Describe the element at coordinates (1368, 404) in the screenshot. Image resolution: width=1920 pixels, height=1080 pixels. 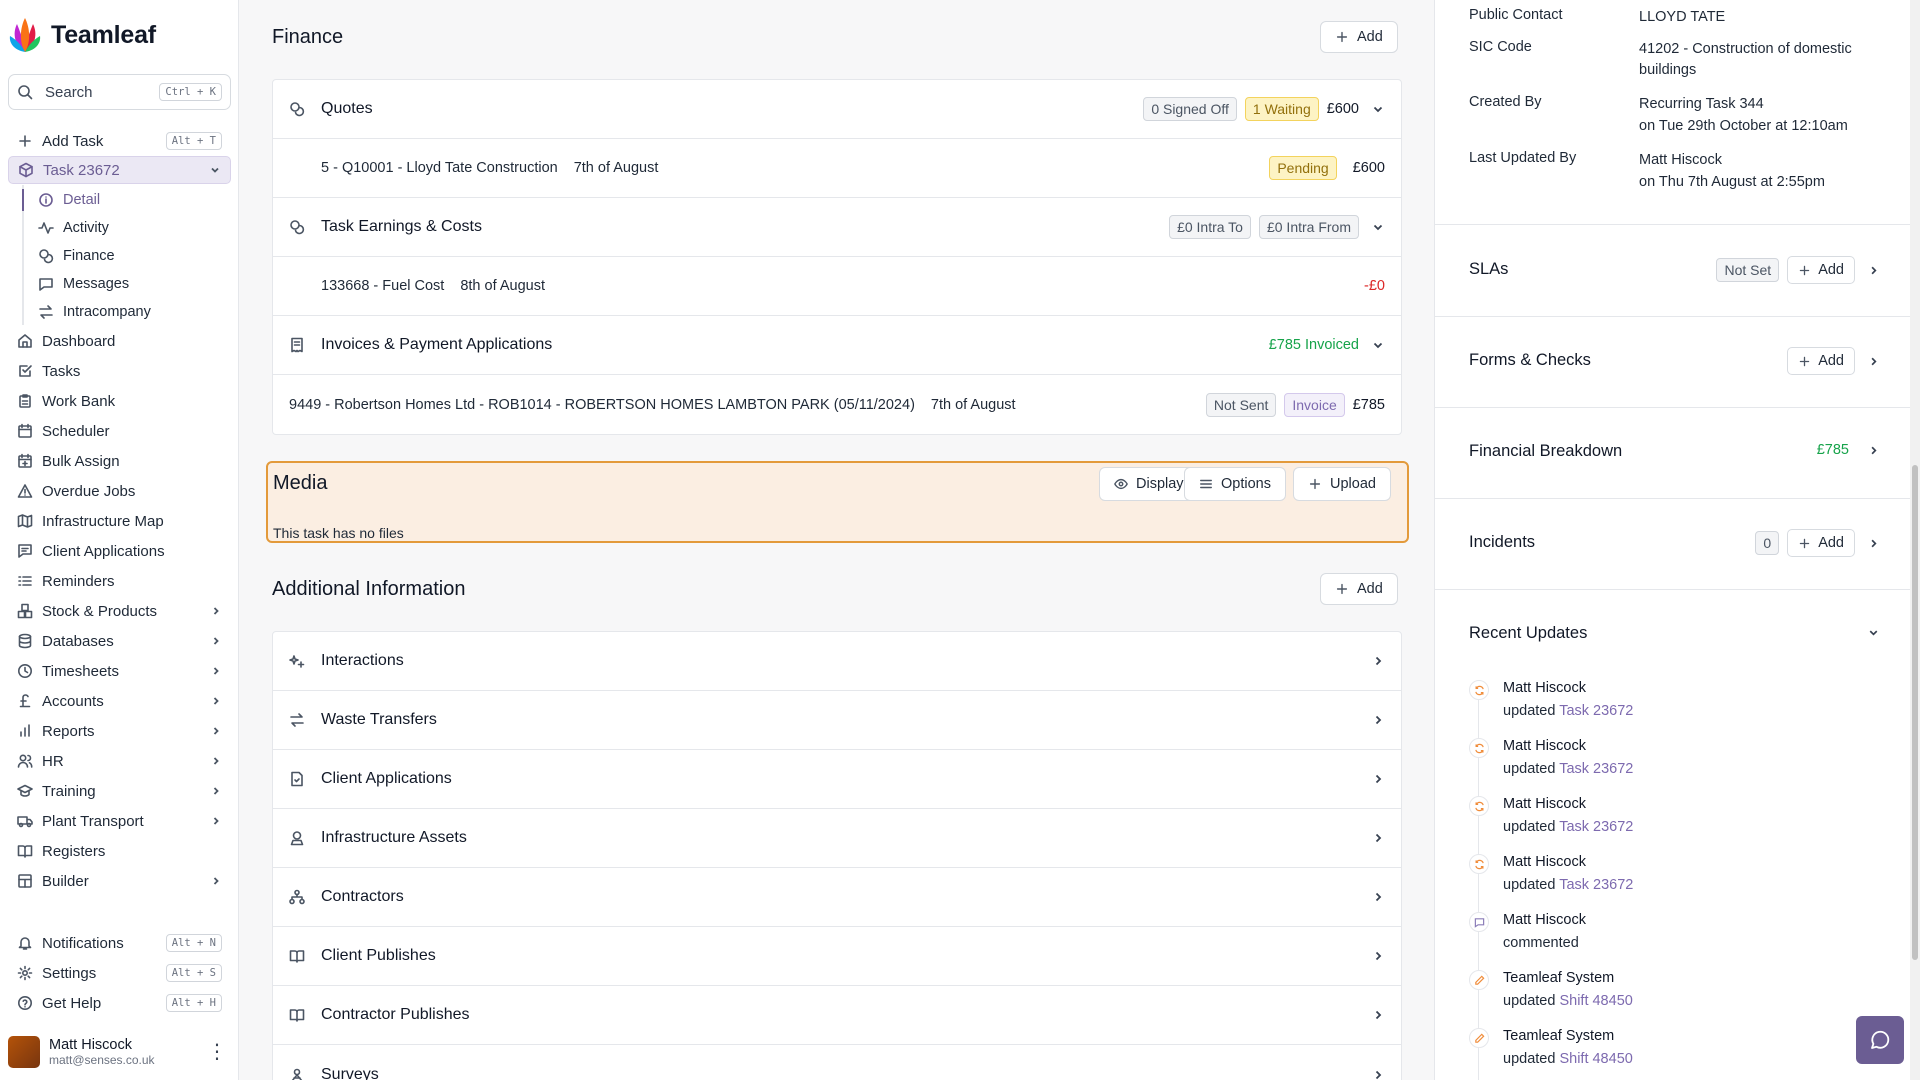
I see `invoice-amount: £785` at that location.